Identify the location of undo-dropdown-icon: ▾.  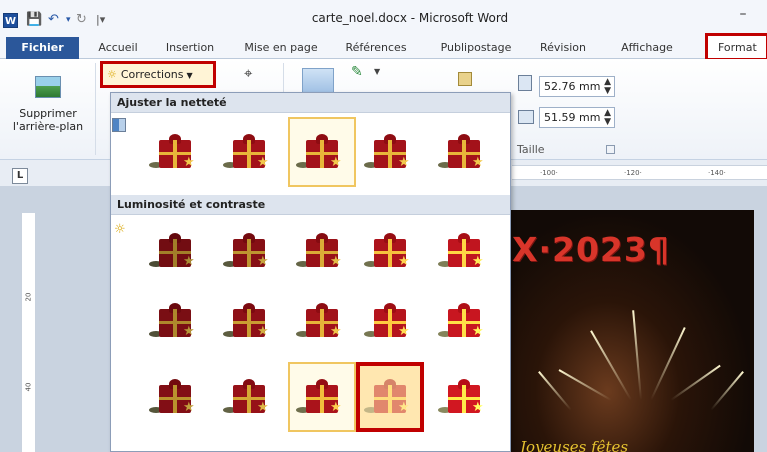
(68, 20).